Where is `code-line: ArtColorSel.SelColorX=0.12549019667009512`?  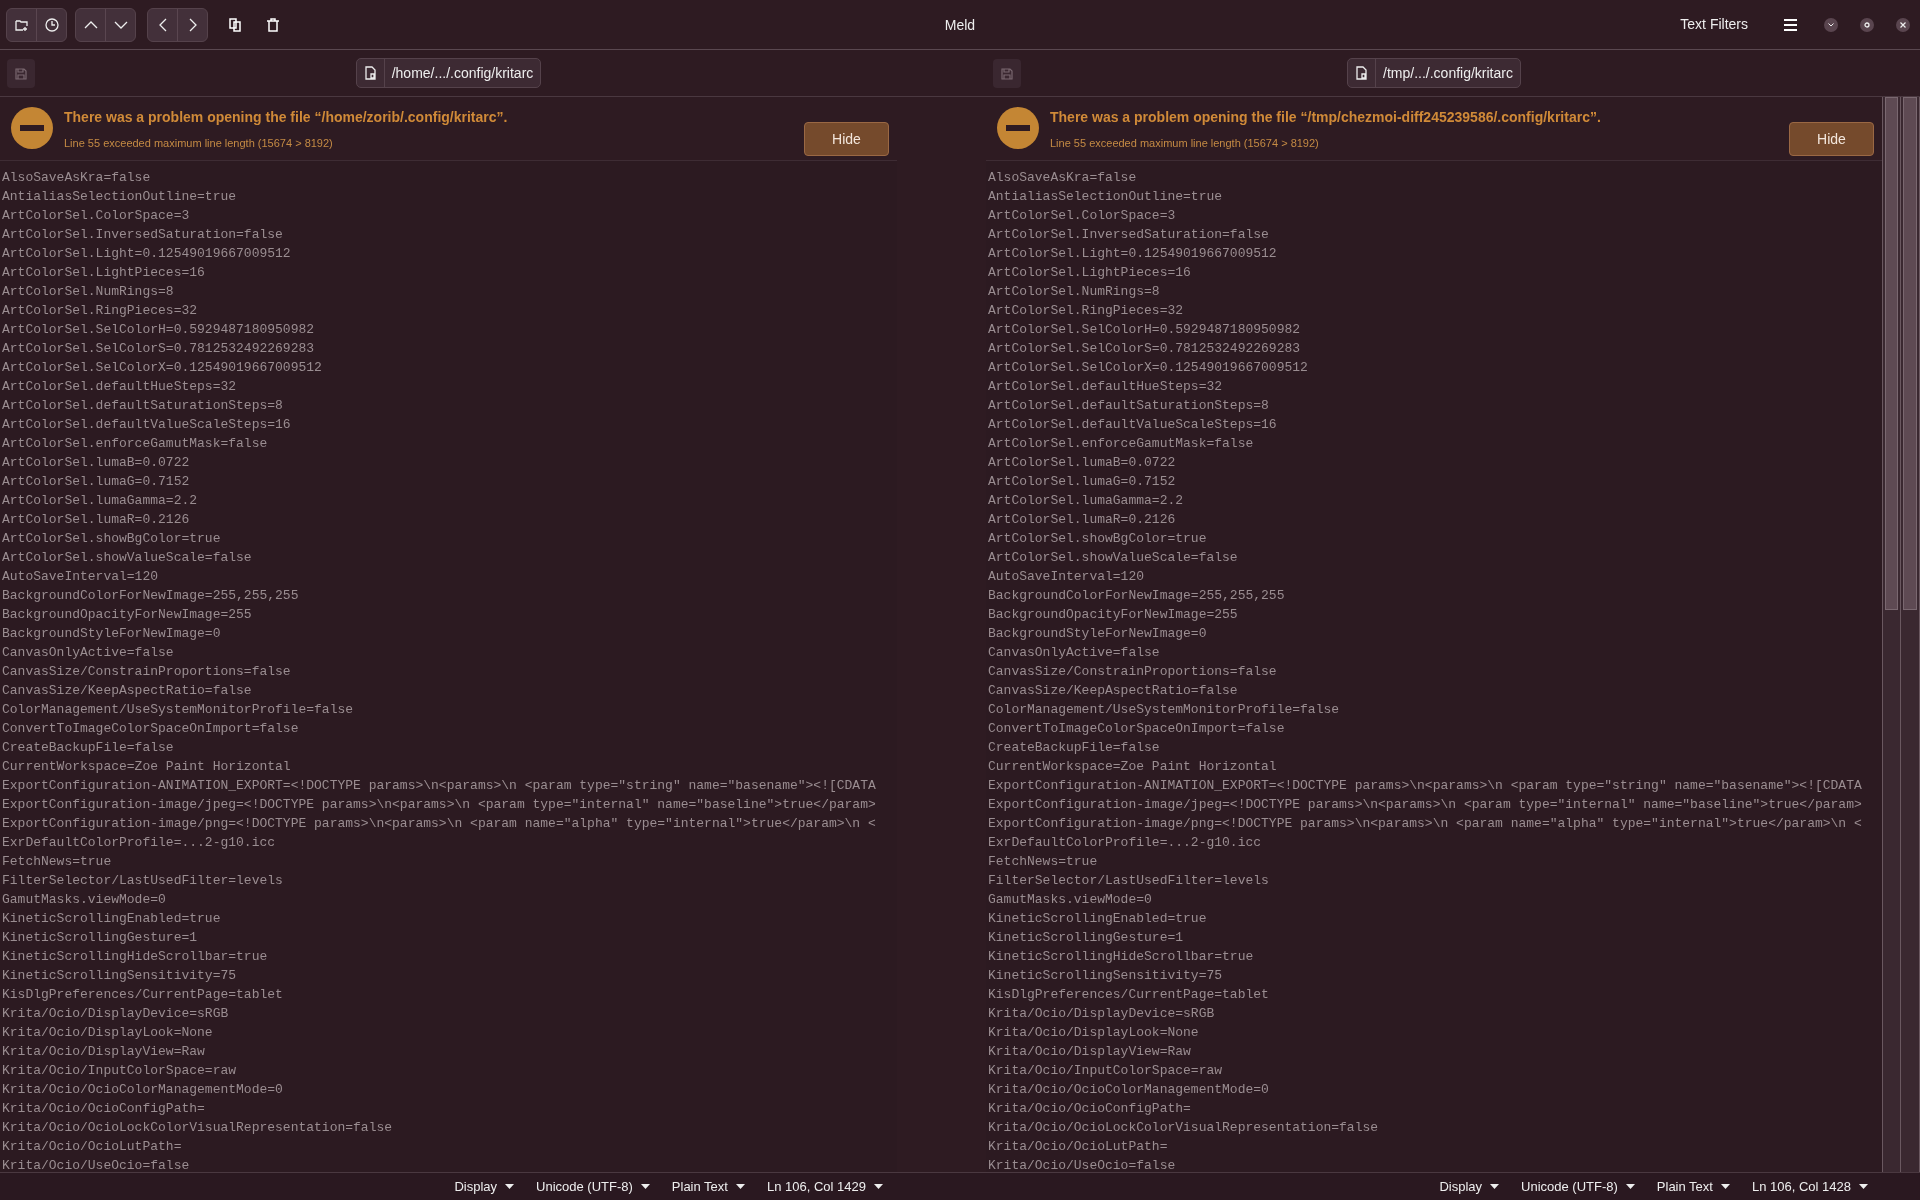
code-line: ArtColorSel.SelColorX=0.12549019667009512 is located at coordinates (1148, 368).